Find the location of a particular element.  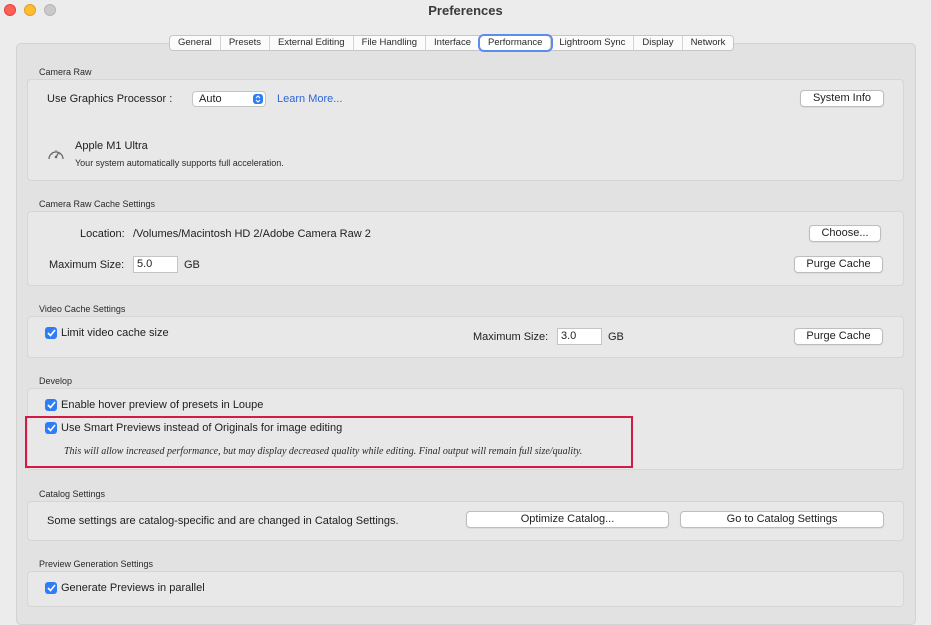

tab-display: Display is located at coordinates (658, 43).